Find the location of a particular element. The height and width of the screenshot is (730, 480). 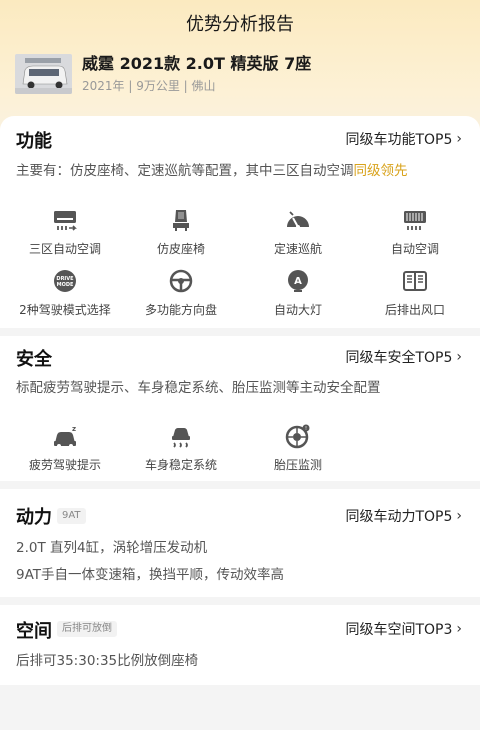

safety-description: 标配疲劳驾驶提示、车身稳定系统、胎压监测等主动安全配置 is located at coordinates (198, 388).